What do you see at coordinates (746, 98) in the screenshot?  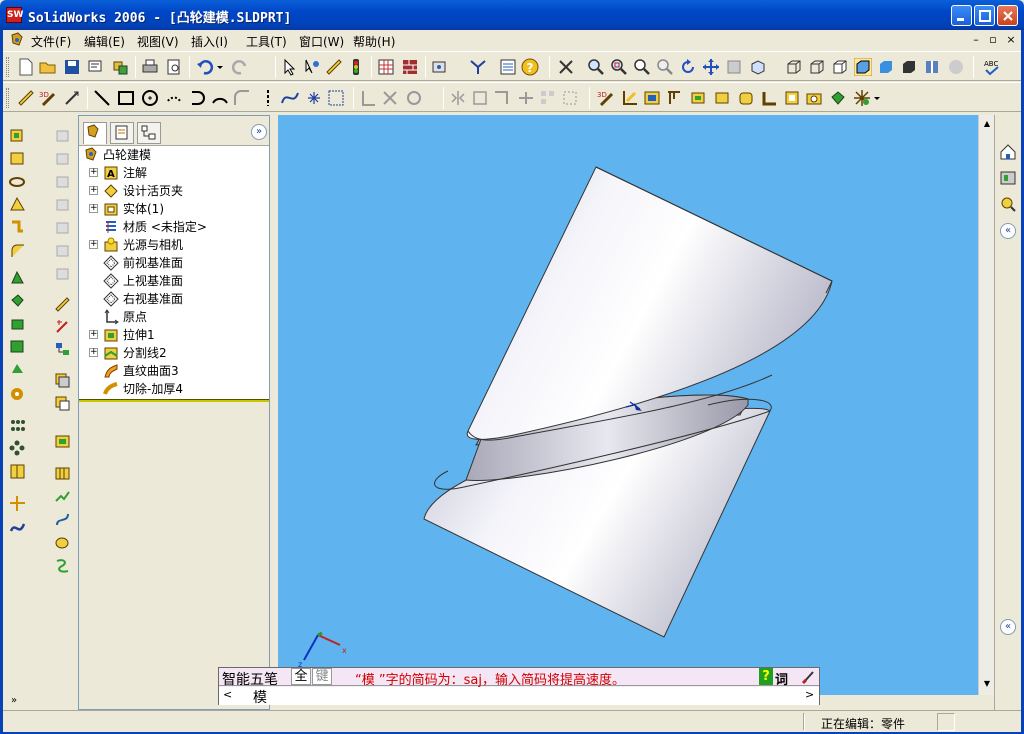 I see `boundary-icon` at bounding box center [746, 98].